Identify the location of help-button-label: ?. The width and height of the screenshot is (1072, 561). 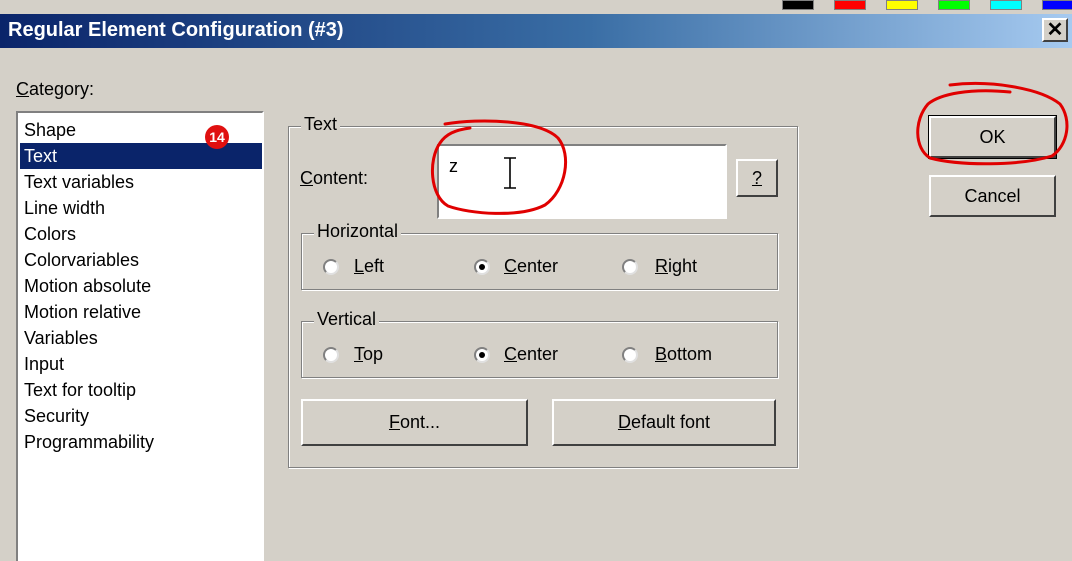
(756, 178).